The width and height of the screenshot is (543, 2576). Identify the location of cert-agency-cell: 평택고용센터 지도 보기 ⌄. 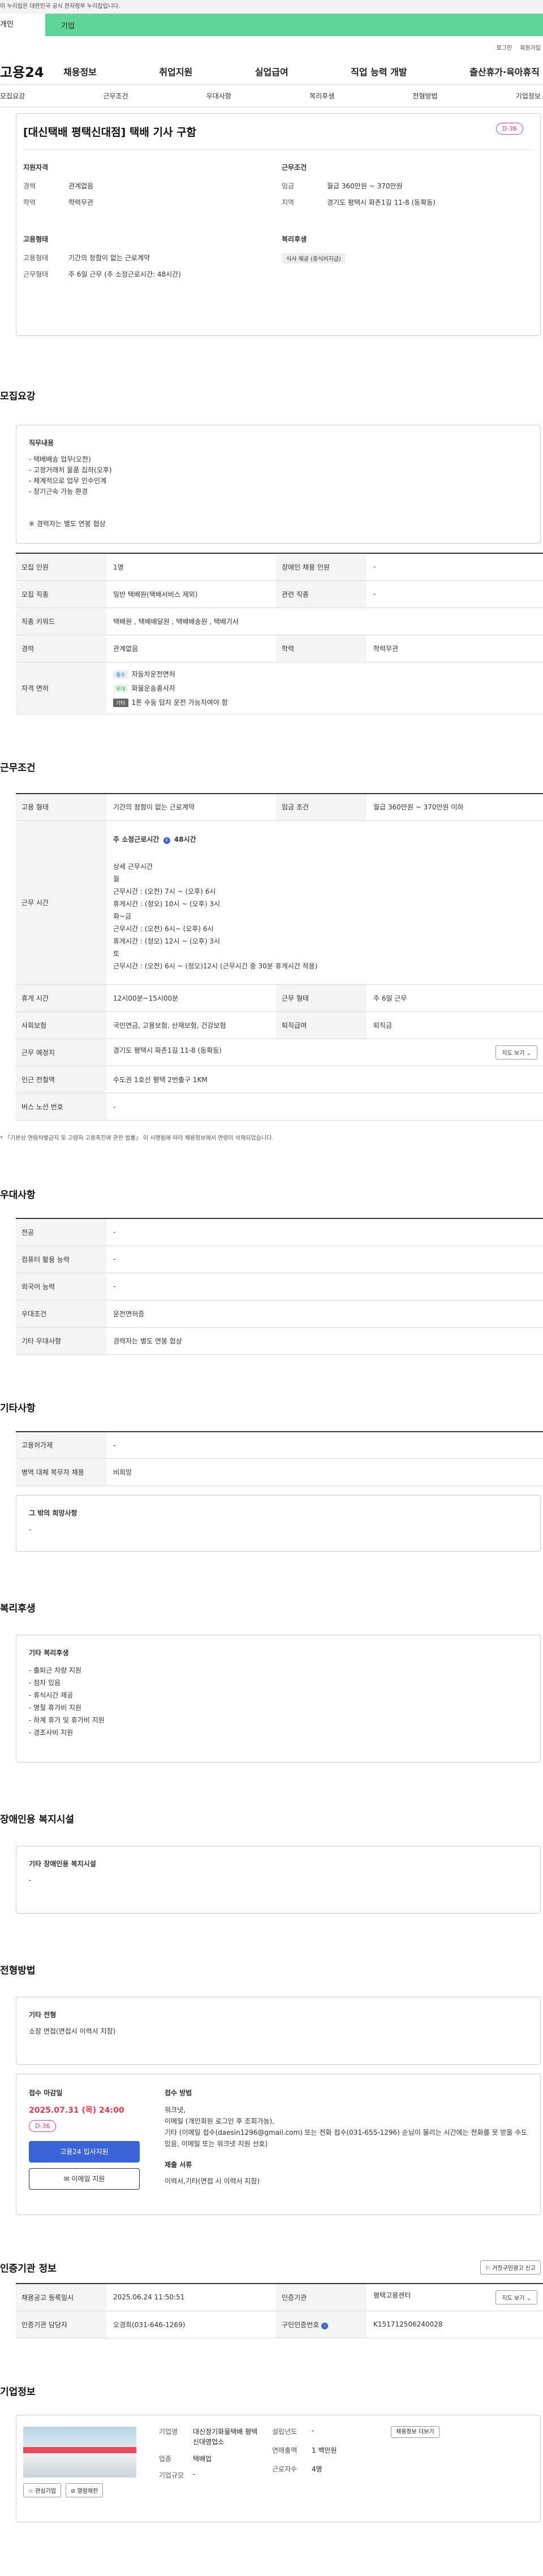
(455, 2297).